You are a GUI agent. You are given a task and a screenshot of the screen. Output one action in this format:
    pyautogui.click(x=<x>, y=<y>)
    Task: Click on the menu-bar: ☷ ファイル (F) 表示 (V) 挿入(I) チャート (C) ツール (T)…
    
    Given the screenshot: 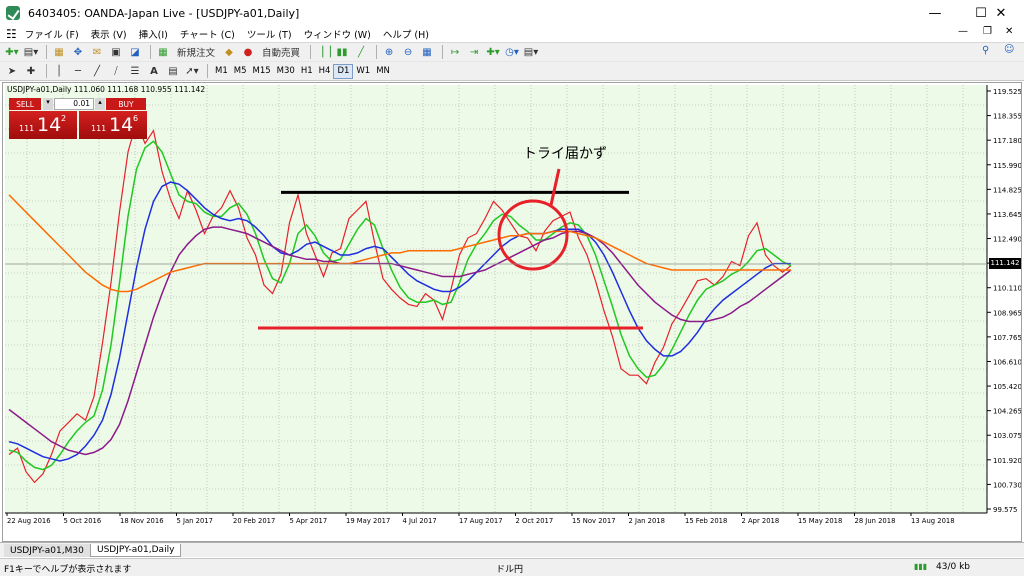 What is the action you would take?
    pyautogui.click(x=512, y=34)
    